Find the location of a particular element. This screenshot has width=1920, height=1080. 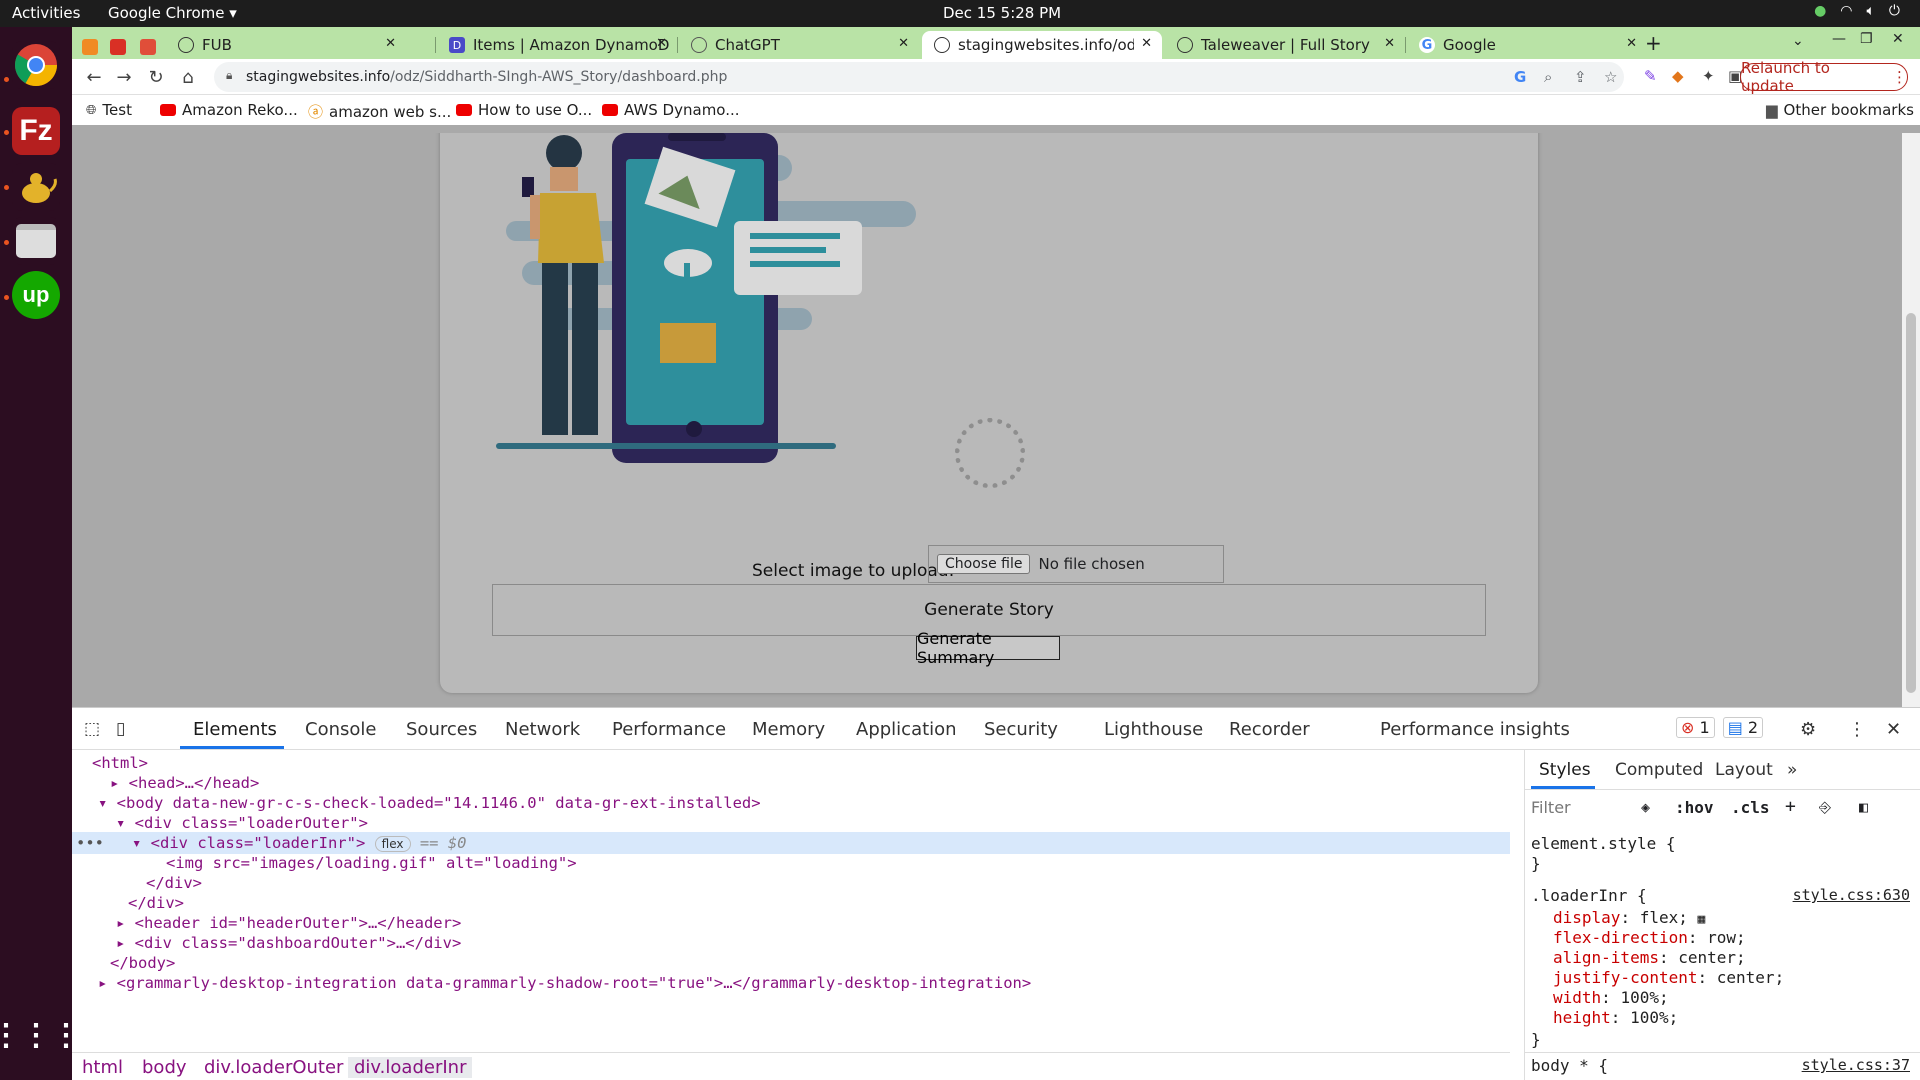

scrollbar-thumb is located at coordinates (1911, 503).